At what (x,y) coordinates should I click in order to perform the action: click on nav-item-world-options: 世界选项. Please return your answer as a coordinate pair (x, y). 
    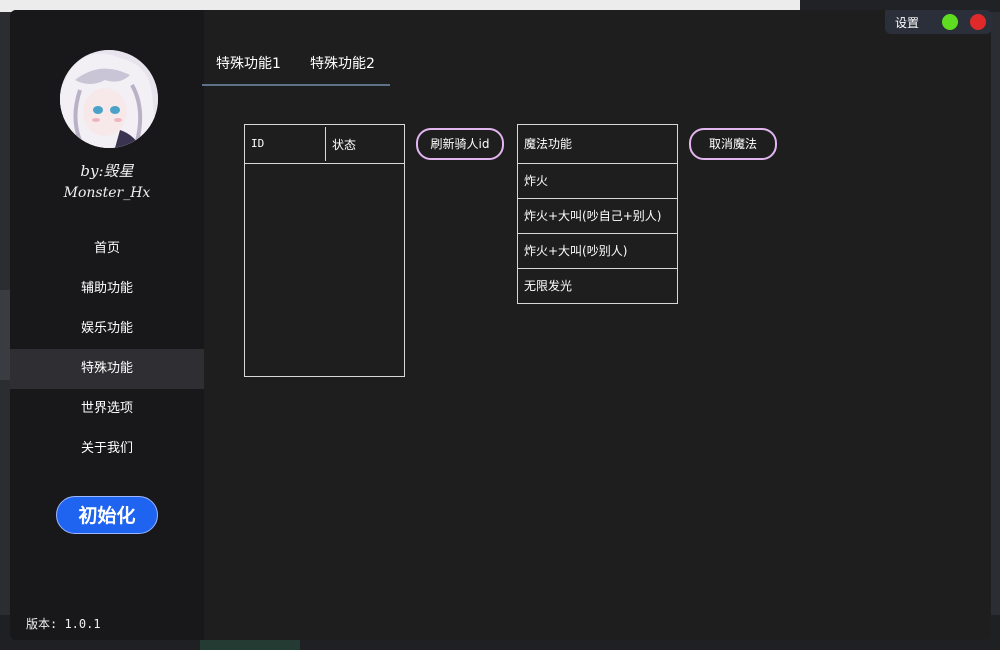
    Looking at the image, I should click on (107, 409).